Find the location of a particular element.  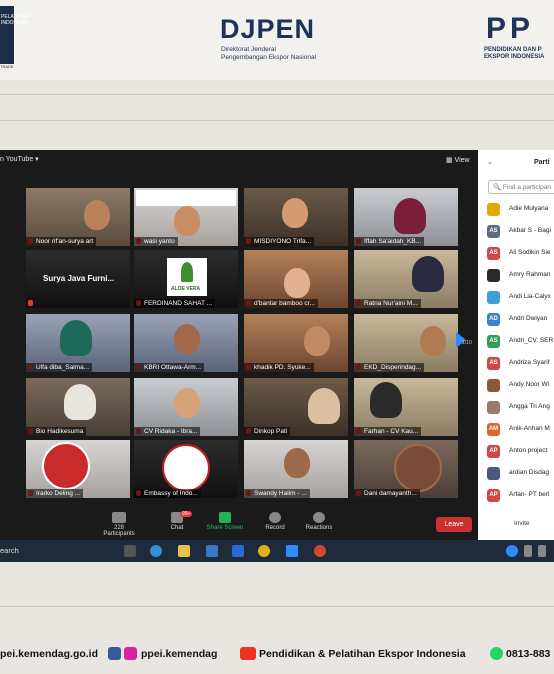

dropbox-icon is located at coordinates (238, 551).